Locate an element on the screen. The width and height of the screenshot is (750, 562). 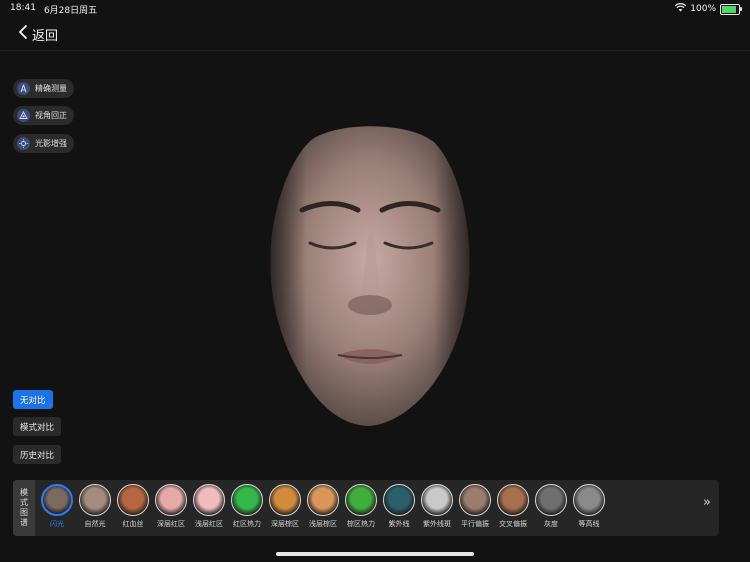
mode-label: 平行偏振 is located at coordinates (475, 524).